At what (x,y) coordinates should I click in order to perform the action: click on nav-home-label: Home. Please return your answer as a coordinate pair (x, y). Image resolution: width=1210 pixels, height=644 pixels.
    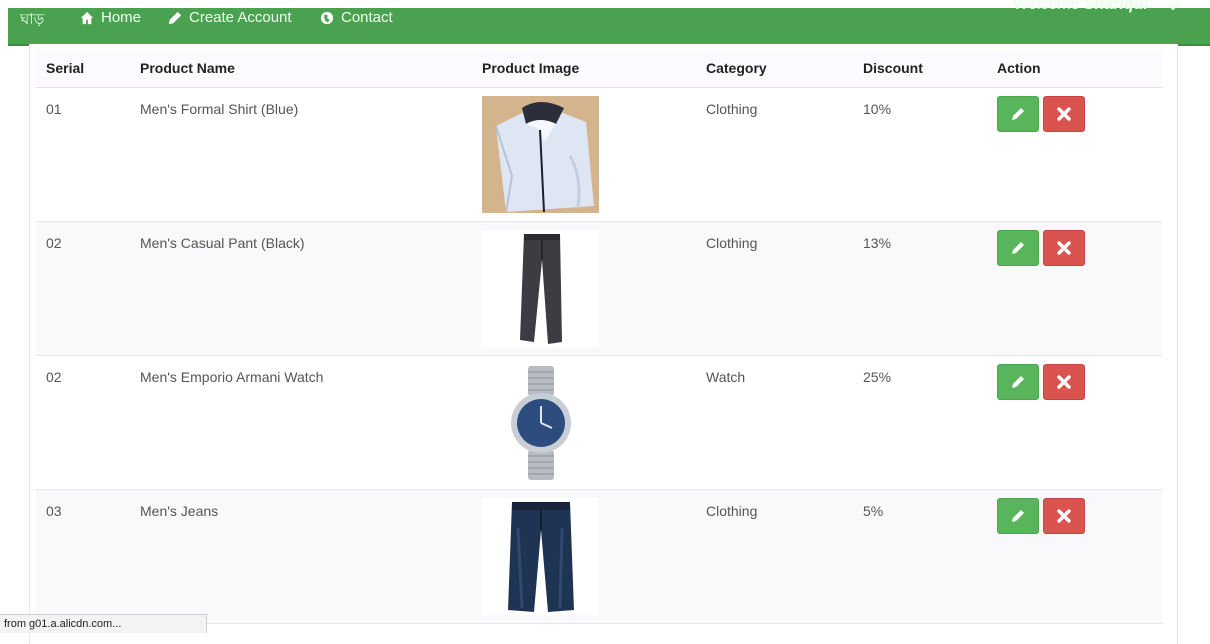
    Looking at the image, I should click on (121, 17).